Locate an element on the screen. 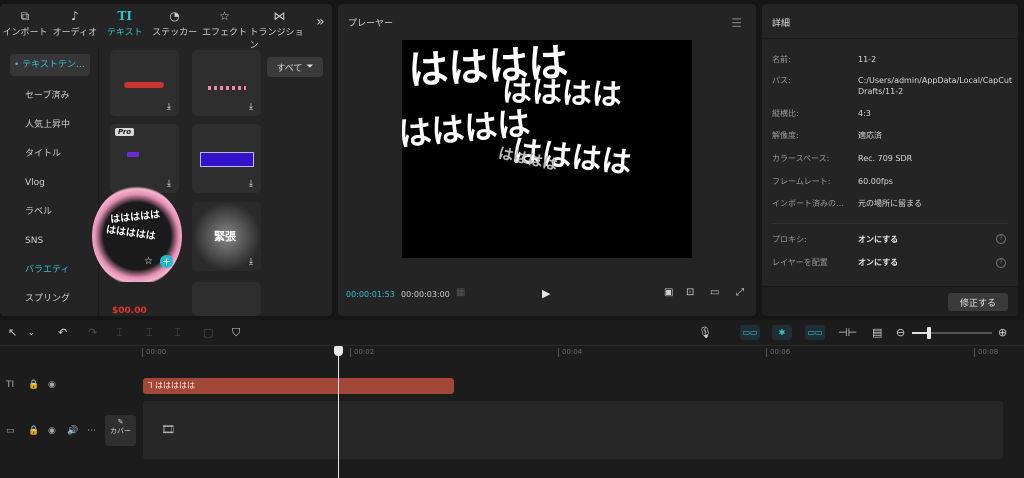 Image resolution: width=1024 pixels, height=478 pixels. subnav-sns: SNS is located at coordinates (49, 241).